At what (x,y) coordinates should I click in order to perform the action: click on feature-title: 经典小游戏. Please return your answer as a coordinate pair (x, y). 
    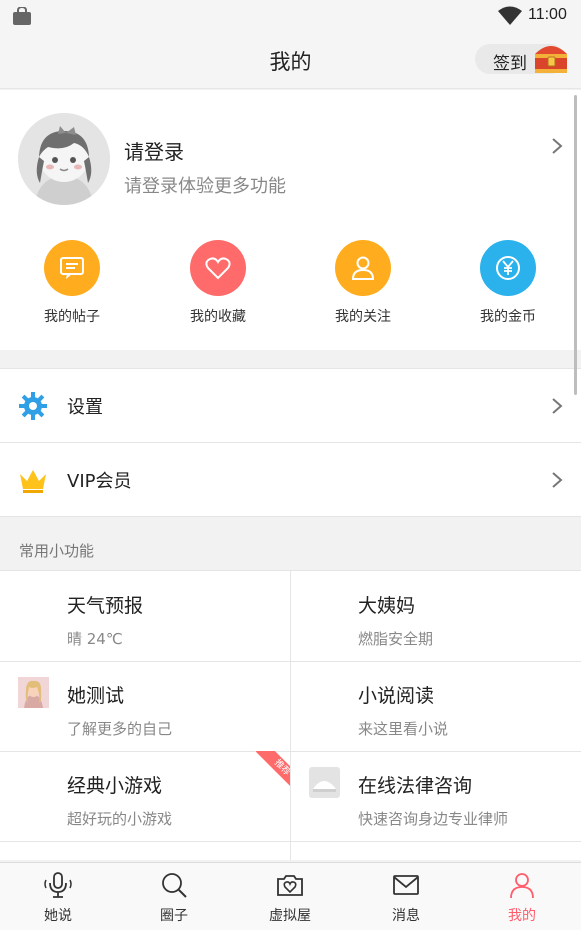
    Looking at the image, I should click on (115, 786).